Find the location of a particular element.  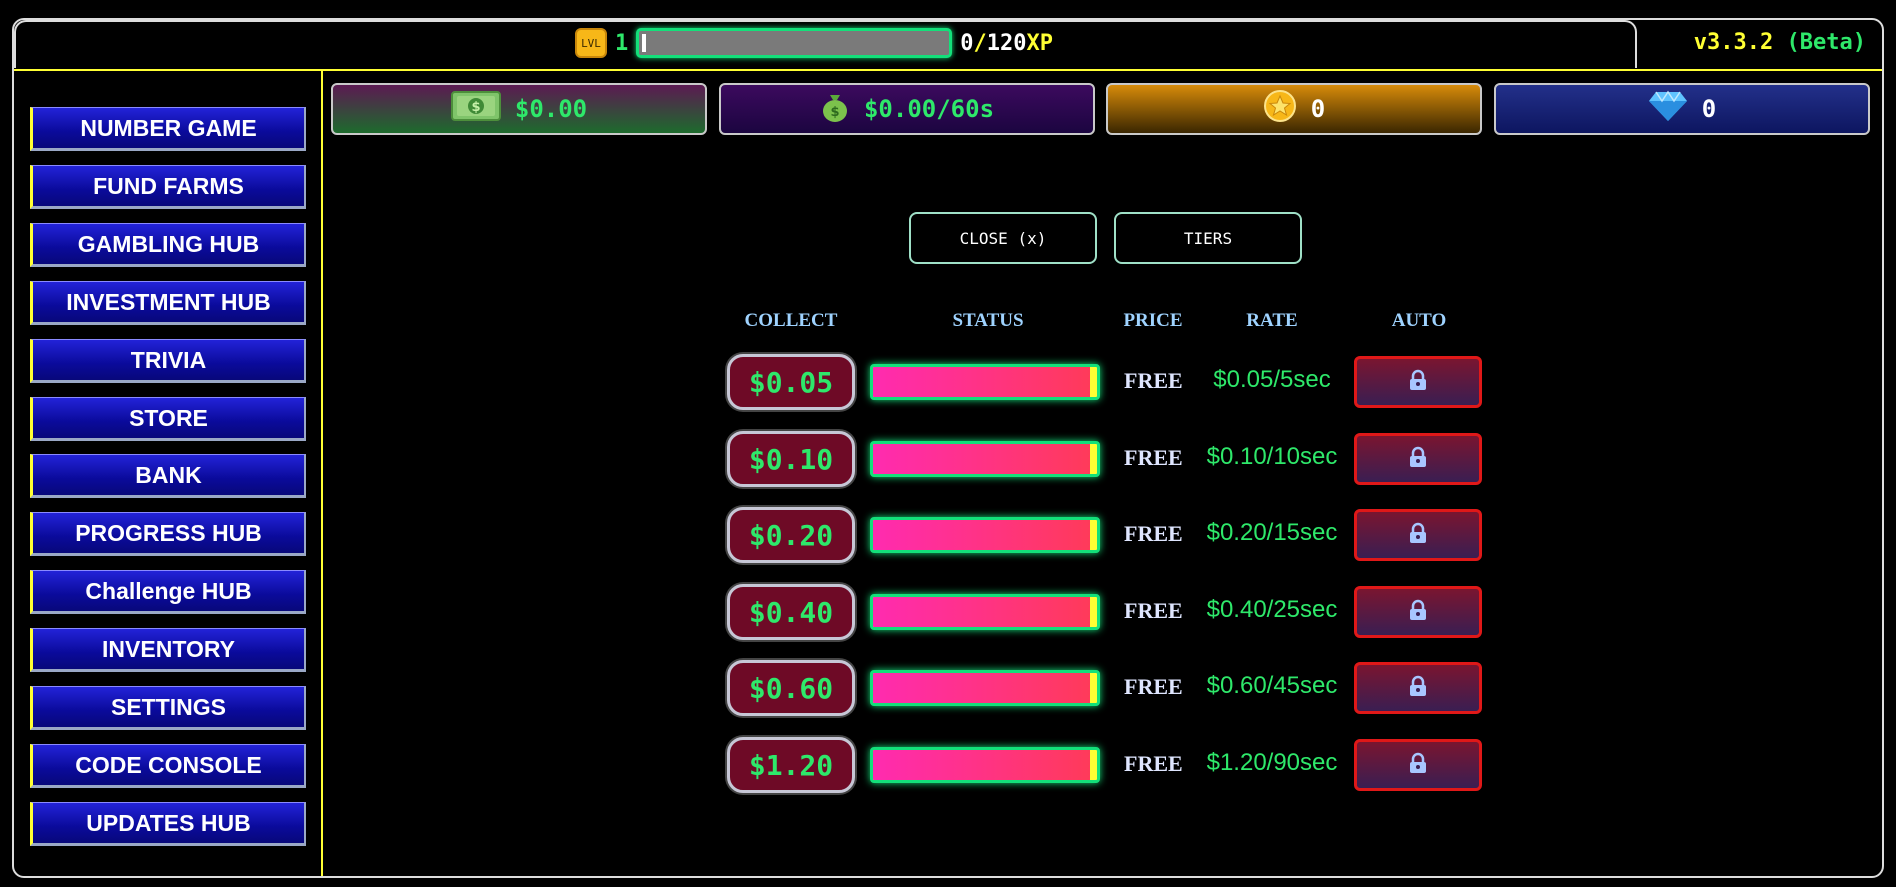

sidebar-item-inventory: INVENTORY is located at coordinates (168, 650).